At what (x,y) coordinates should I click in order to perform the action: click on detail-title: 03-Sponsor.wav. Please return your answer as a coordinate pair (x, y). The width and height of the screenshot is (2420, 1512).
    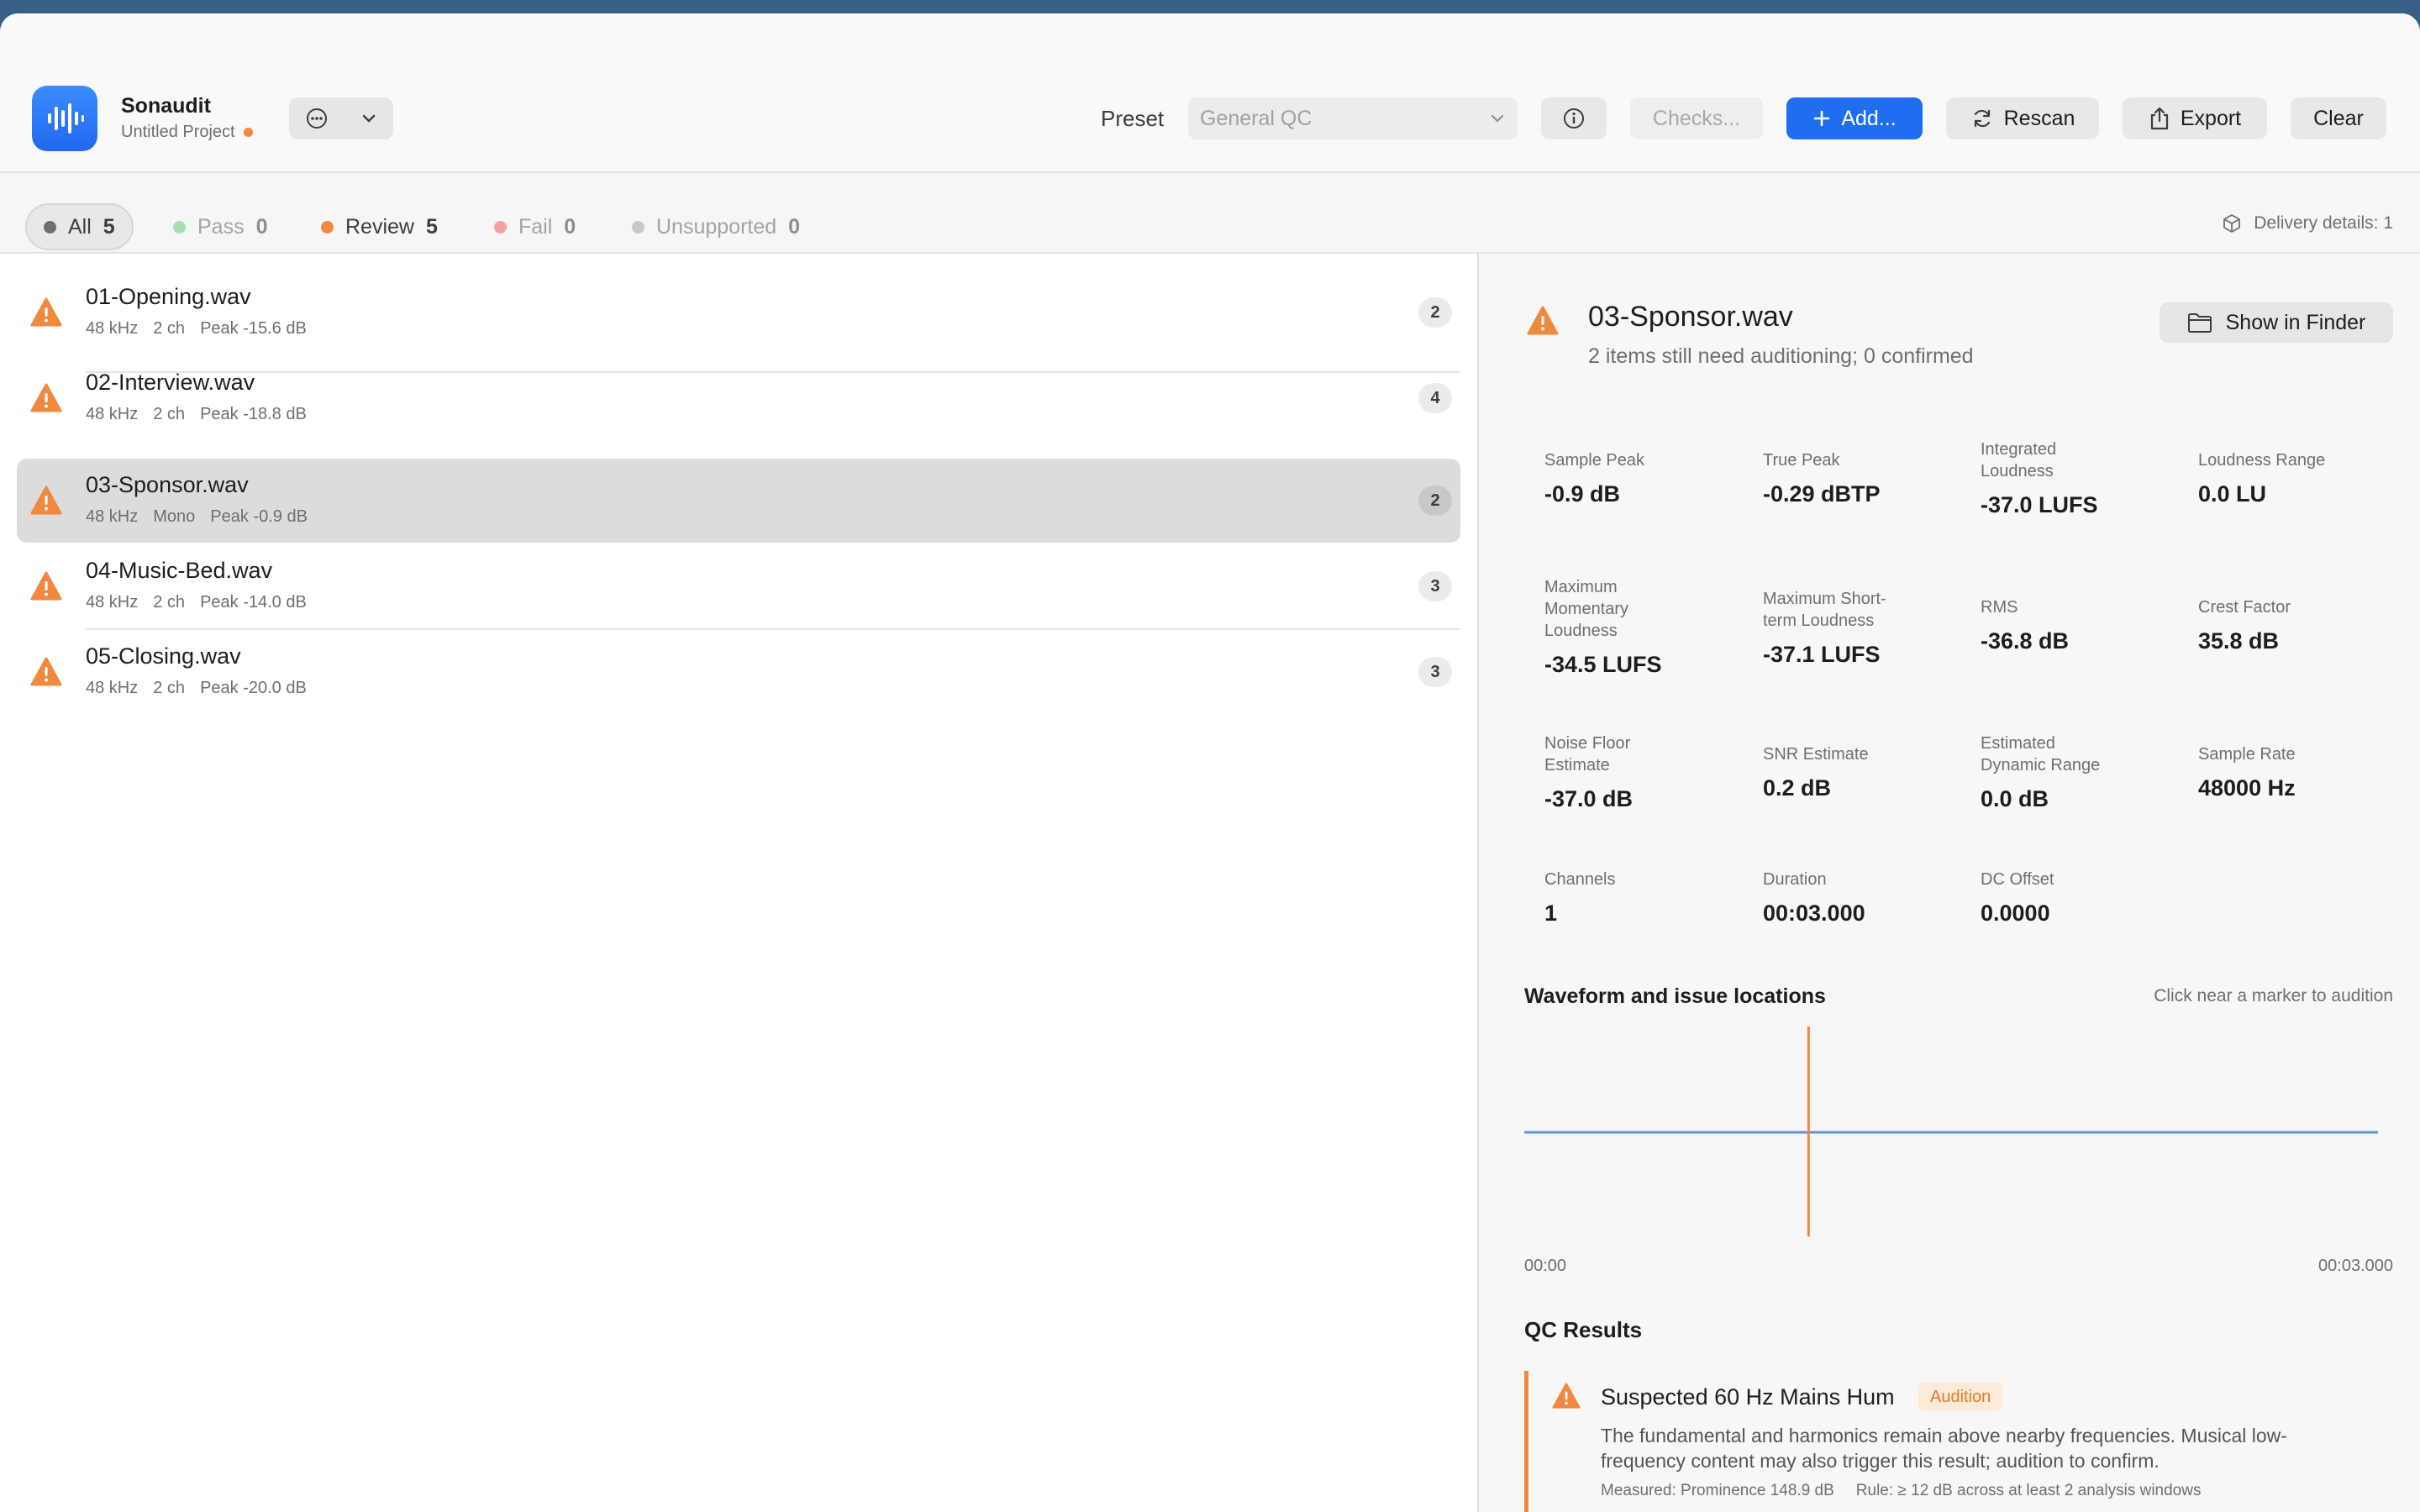
    Looking at the image, I should click on (1690, 317).